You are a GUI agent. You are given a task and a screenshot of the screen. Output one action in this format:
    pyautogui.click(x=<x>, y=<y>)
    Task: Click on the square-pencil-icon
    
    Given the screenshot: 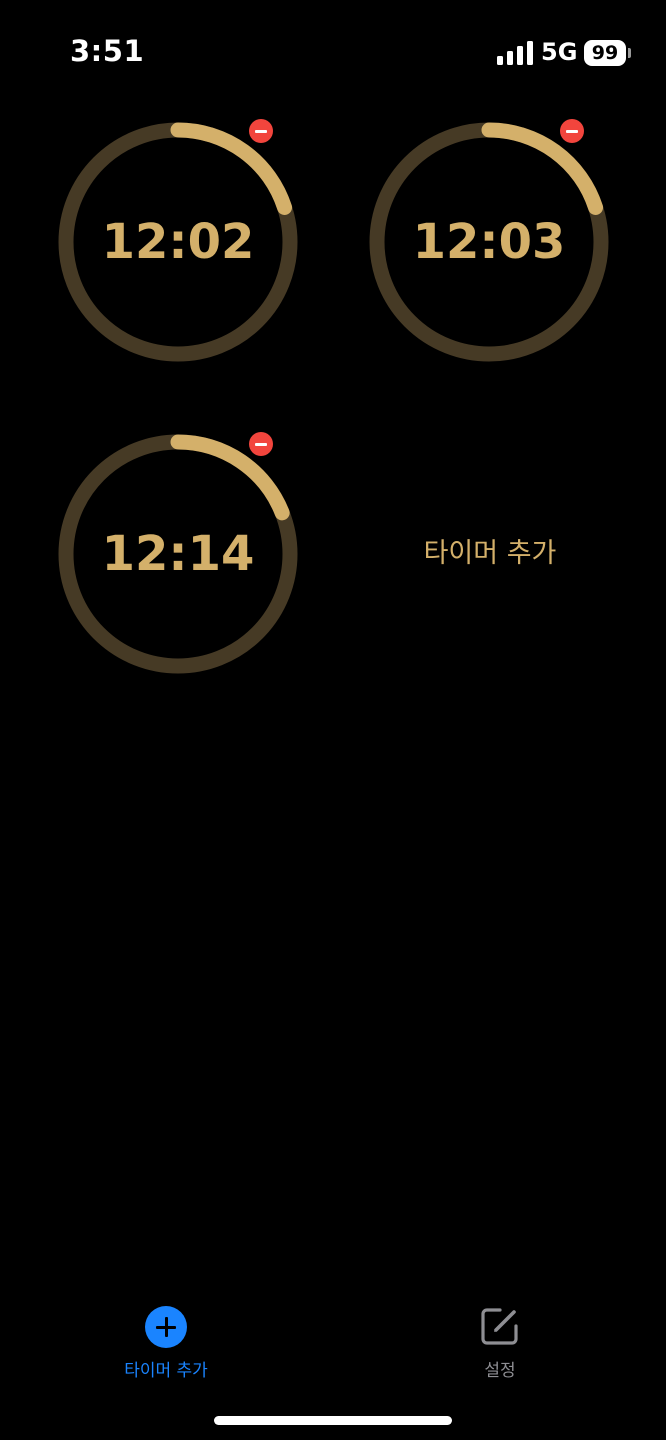 What is the action you would take?
    pyautogui.click(x=499, y=1326)
    